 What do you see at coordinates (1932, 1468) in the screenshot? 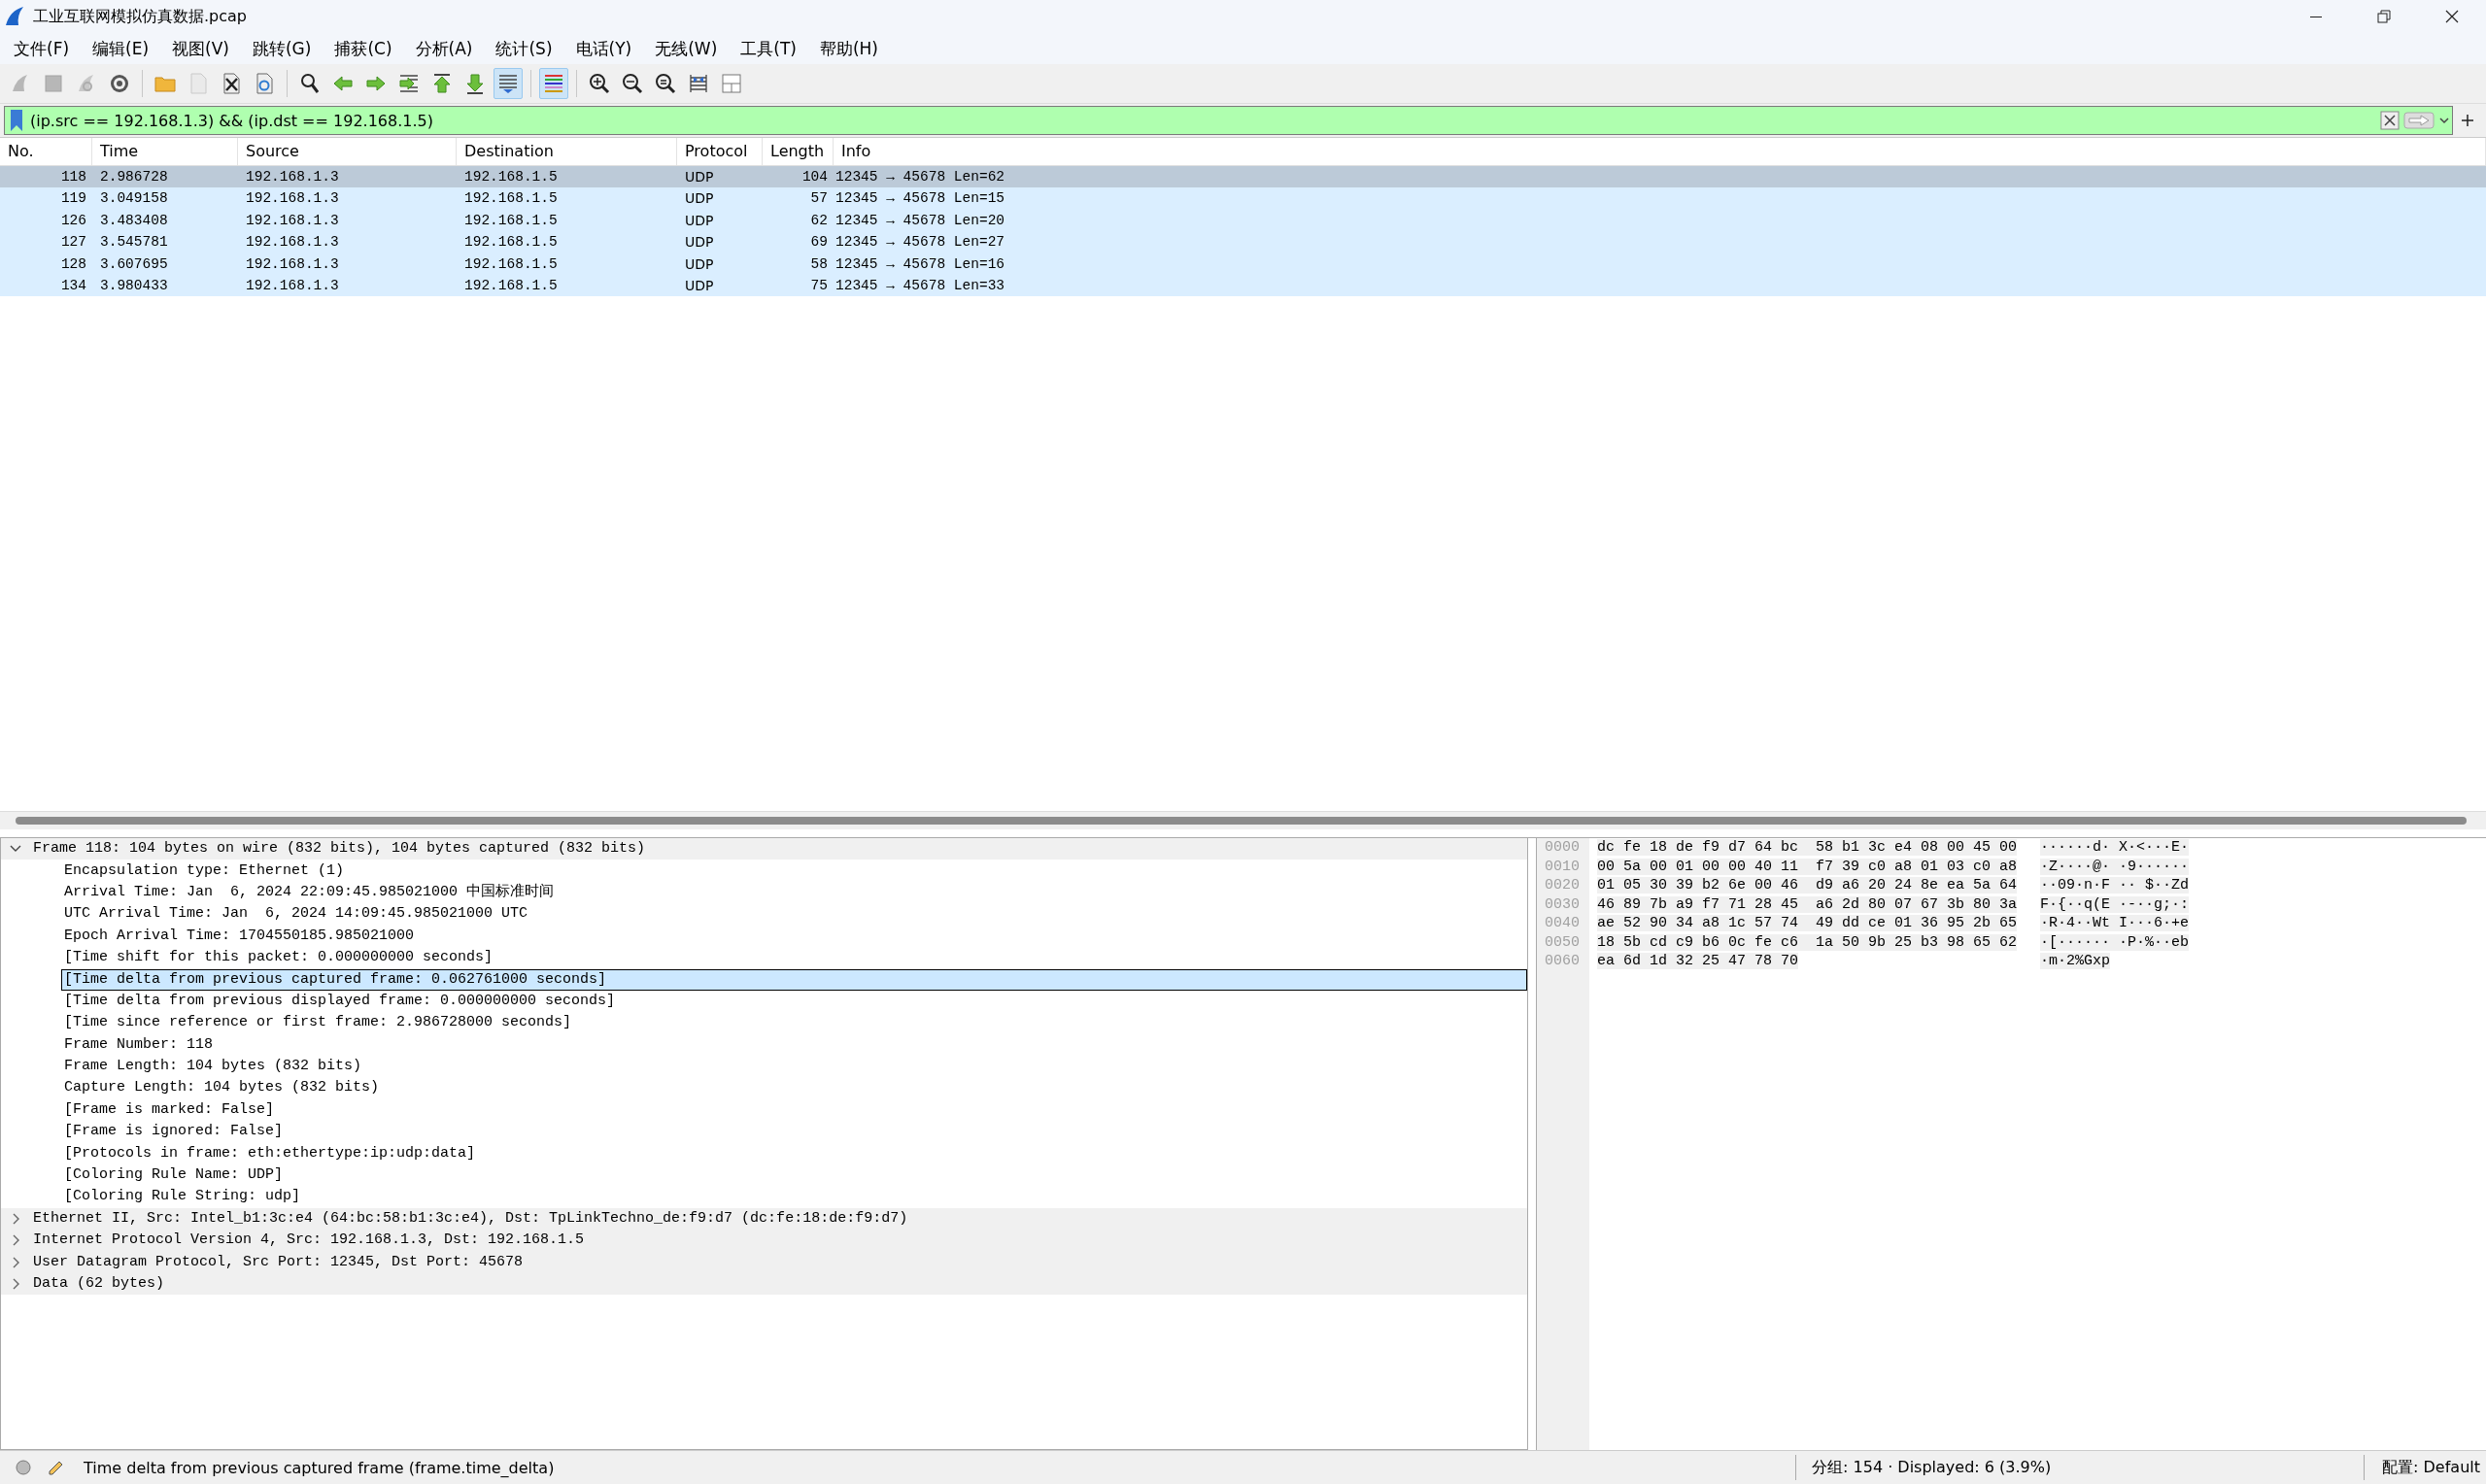
I see `packet-count: 分组: 154 · Displayed: 6 (3.9%)` at bounding box center [1932, 1468].